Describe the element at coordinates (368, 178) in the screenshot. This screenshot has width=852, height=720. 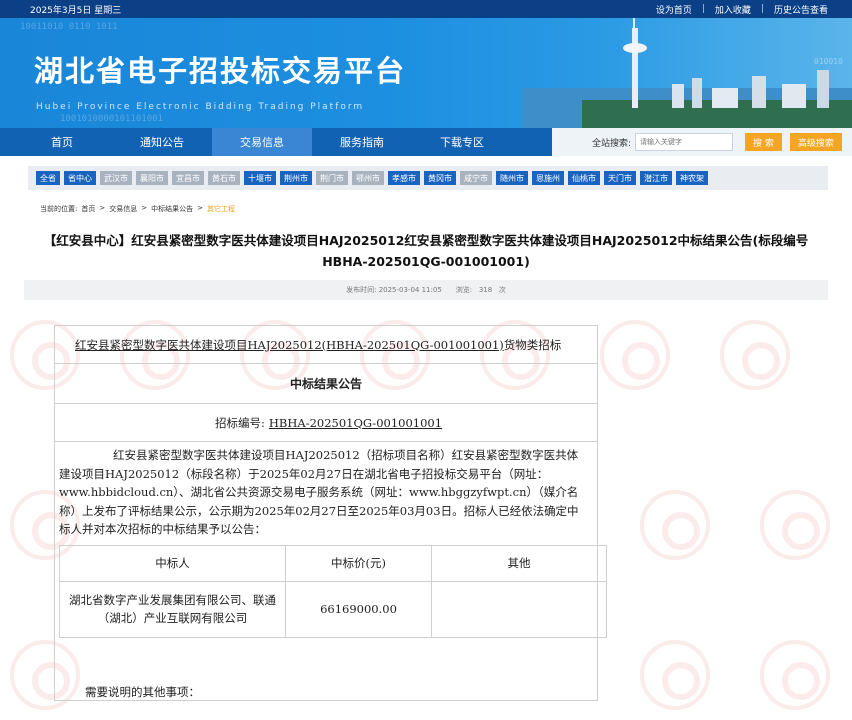
I see `region-ezhou: 鄂州市` at that location.